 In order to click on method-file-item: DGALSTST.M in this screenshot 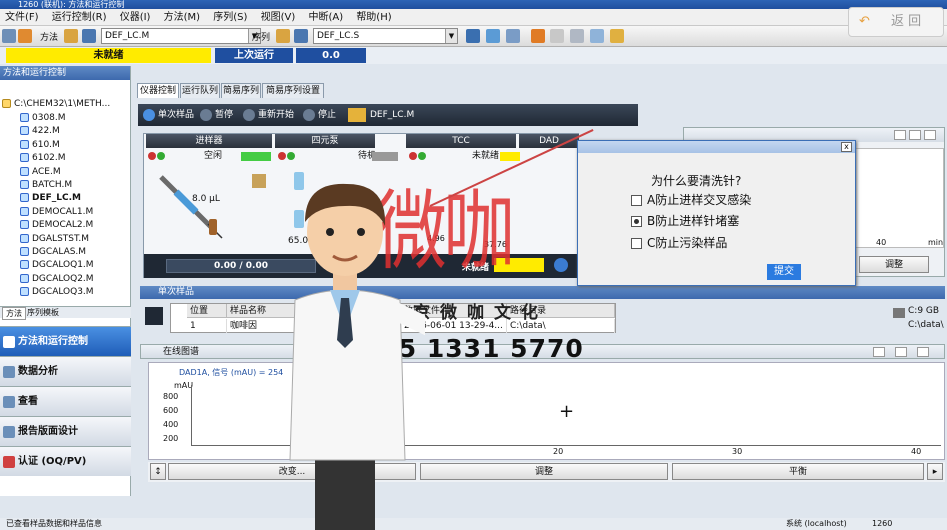, I will do `click(54, 239)`.